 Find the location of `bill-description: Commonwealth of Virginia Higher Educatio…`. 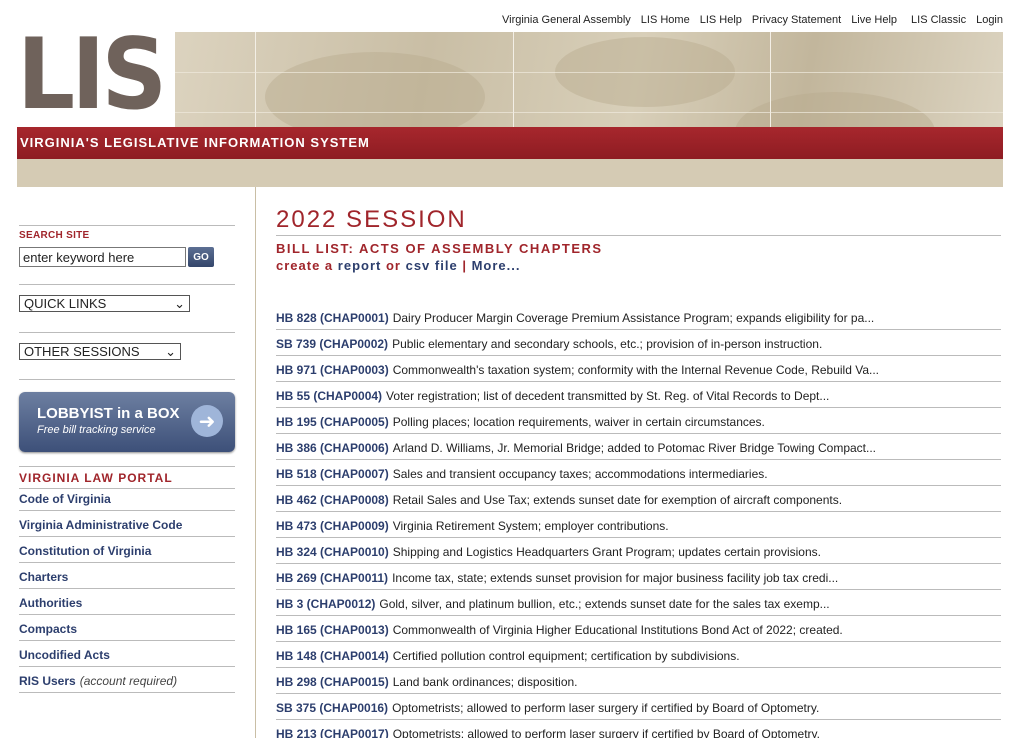

bill-description: Commonwealth of Virginia Higher Educatio… is located at coordinates (617, 629).